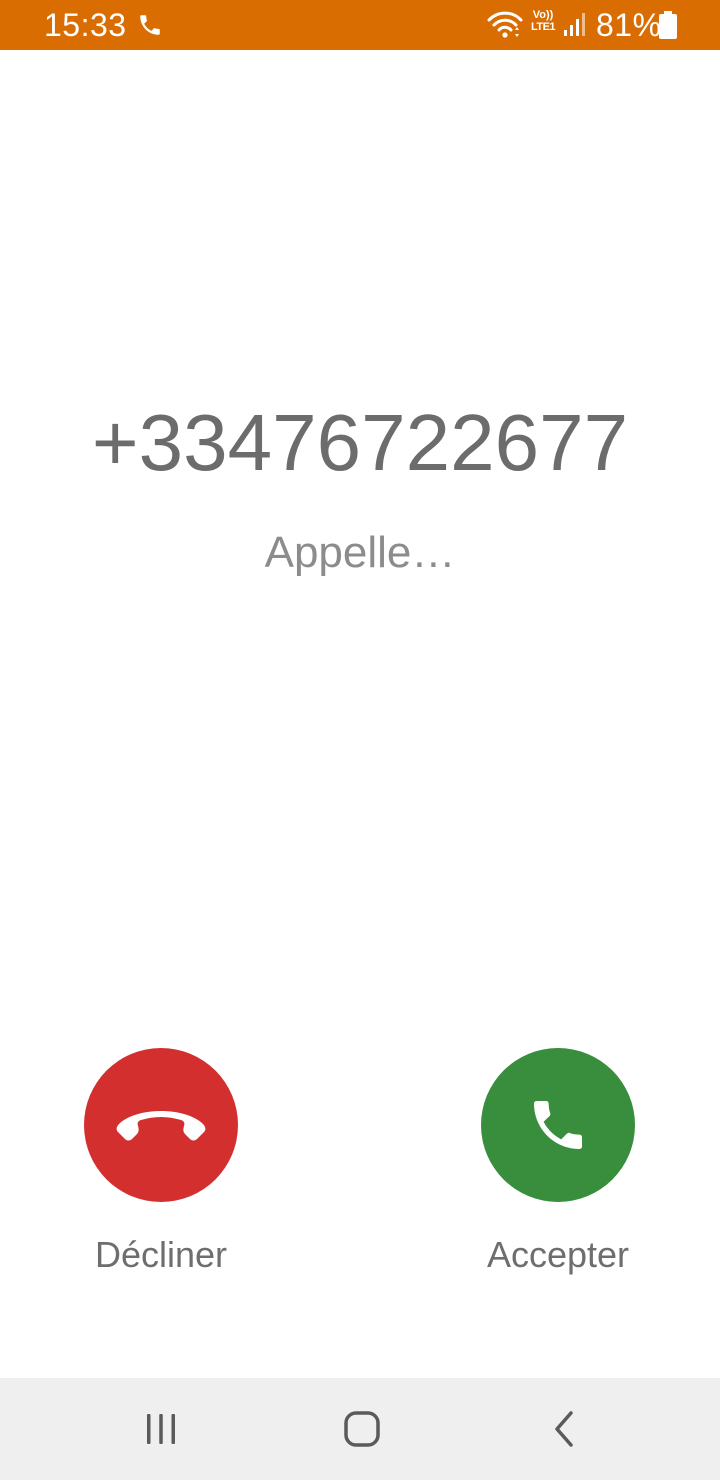 The height and width of the screenshot is (1480, 720). What do you see at coordinates (574, 24) in the screenshot?
I see `signal-icon` at bounding box center [574, 24].